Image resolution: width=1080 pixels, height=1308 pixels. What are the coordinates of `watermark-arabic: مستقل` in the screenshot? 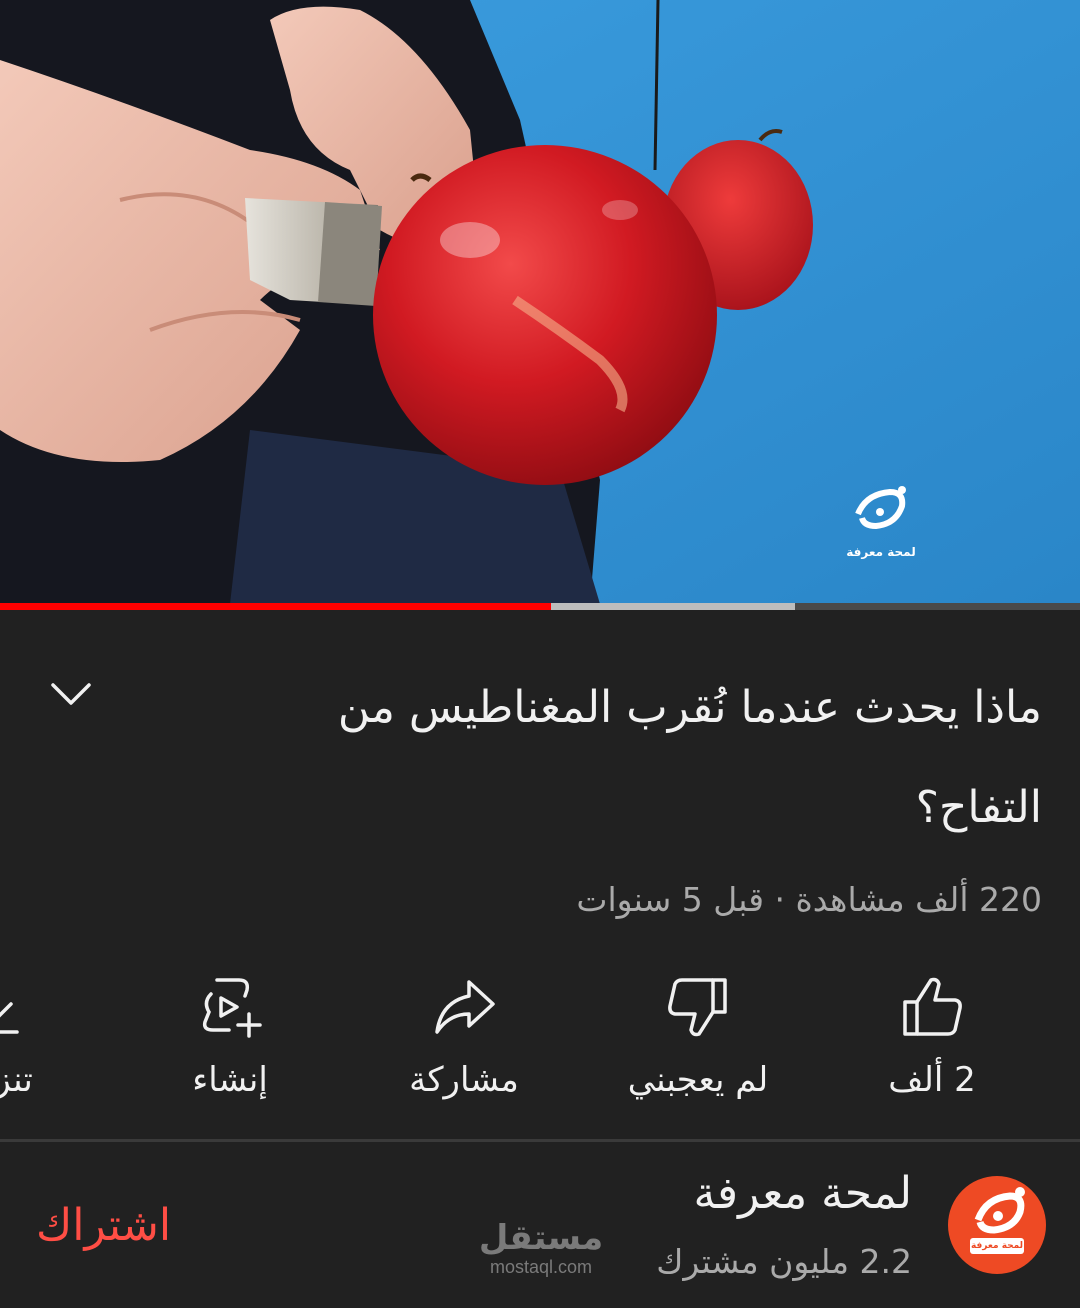 It's located at (541, 1238).